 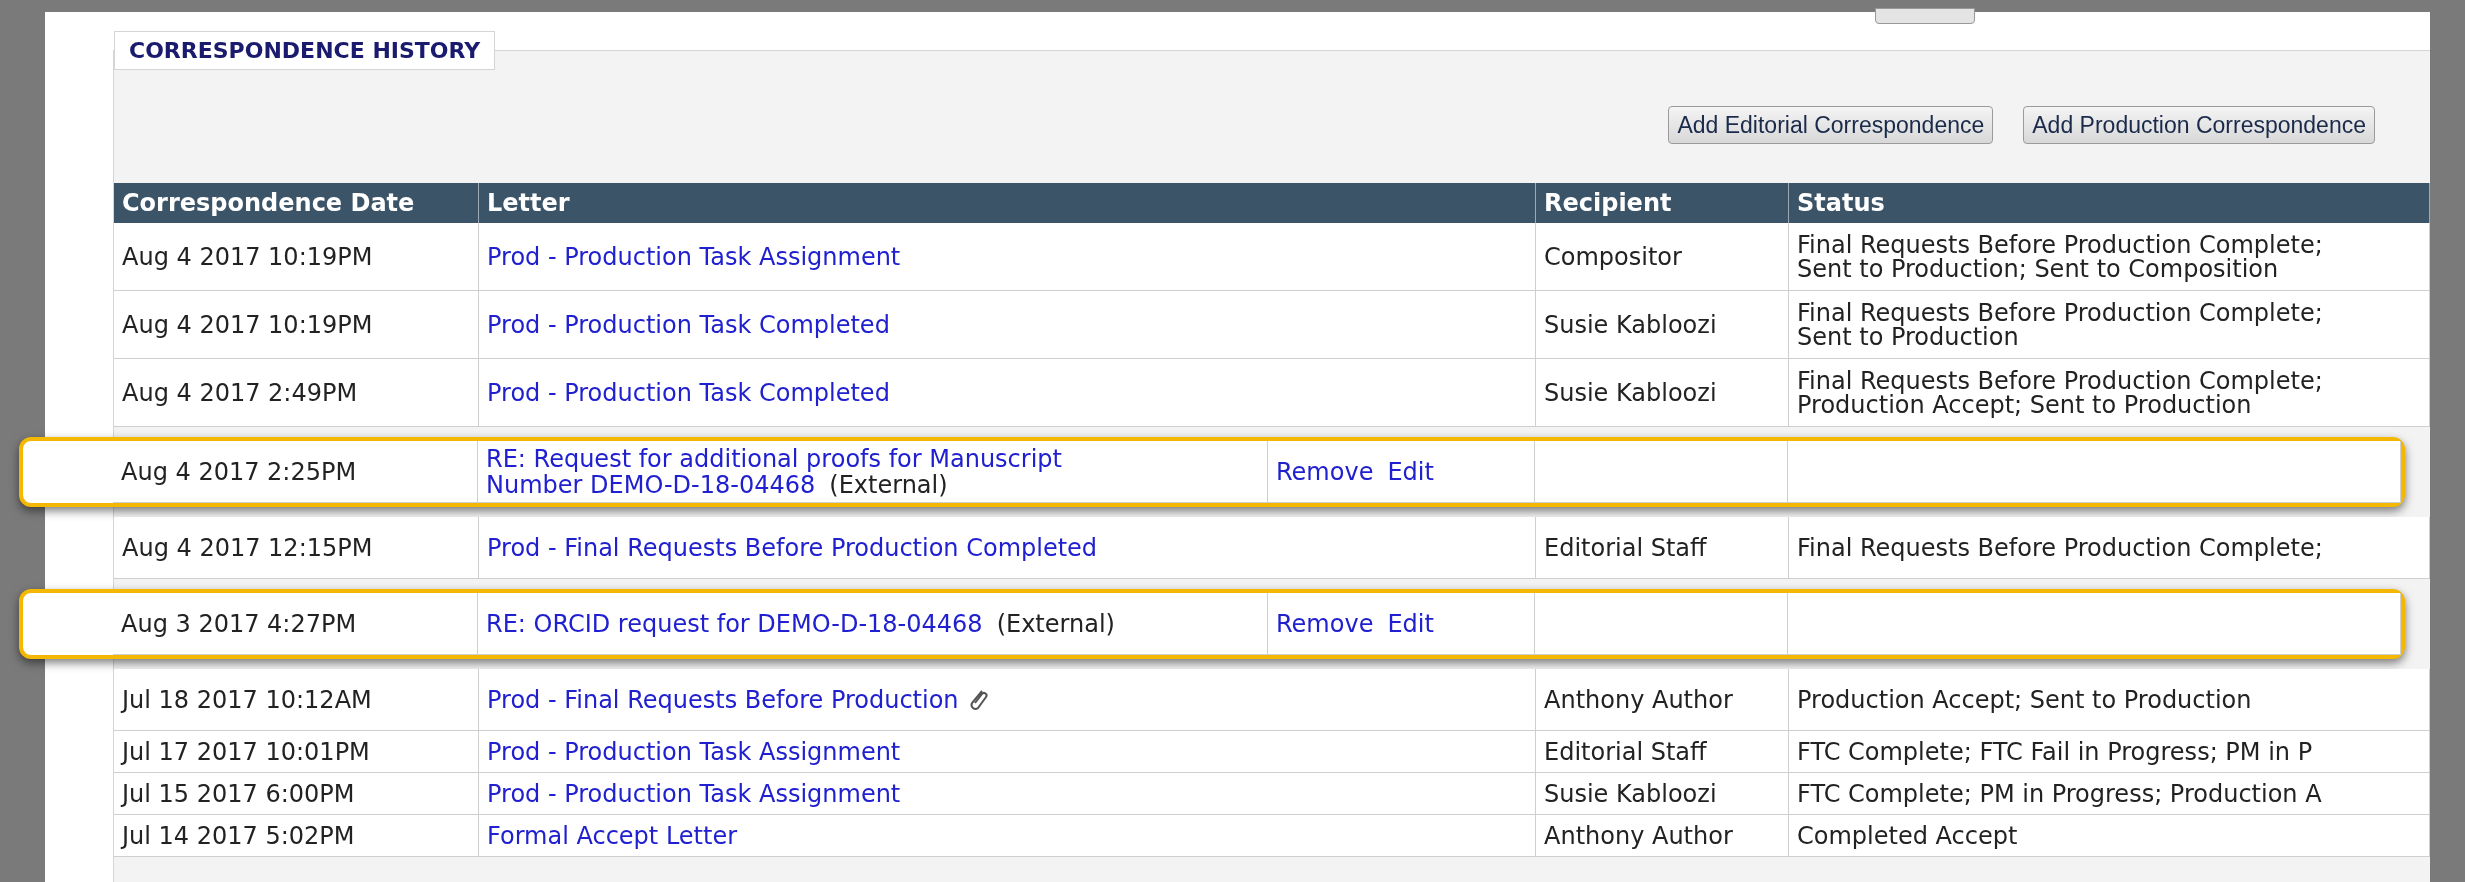 What do you see at coordinates (2024, 699) in the screenshot?
I see `status-text: Production Accept; Sent to Production` at bounding box center [2024, 699].